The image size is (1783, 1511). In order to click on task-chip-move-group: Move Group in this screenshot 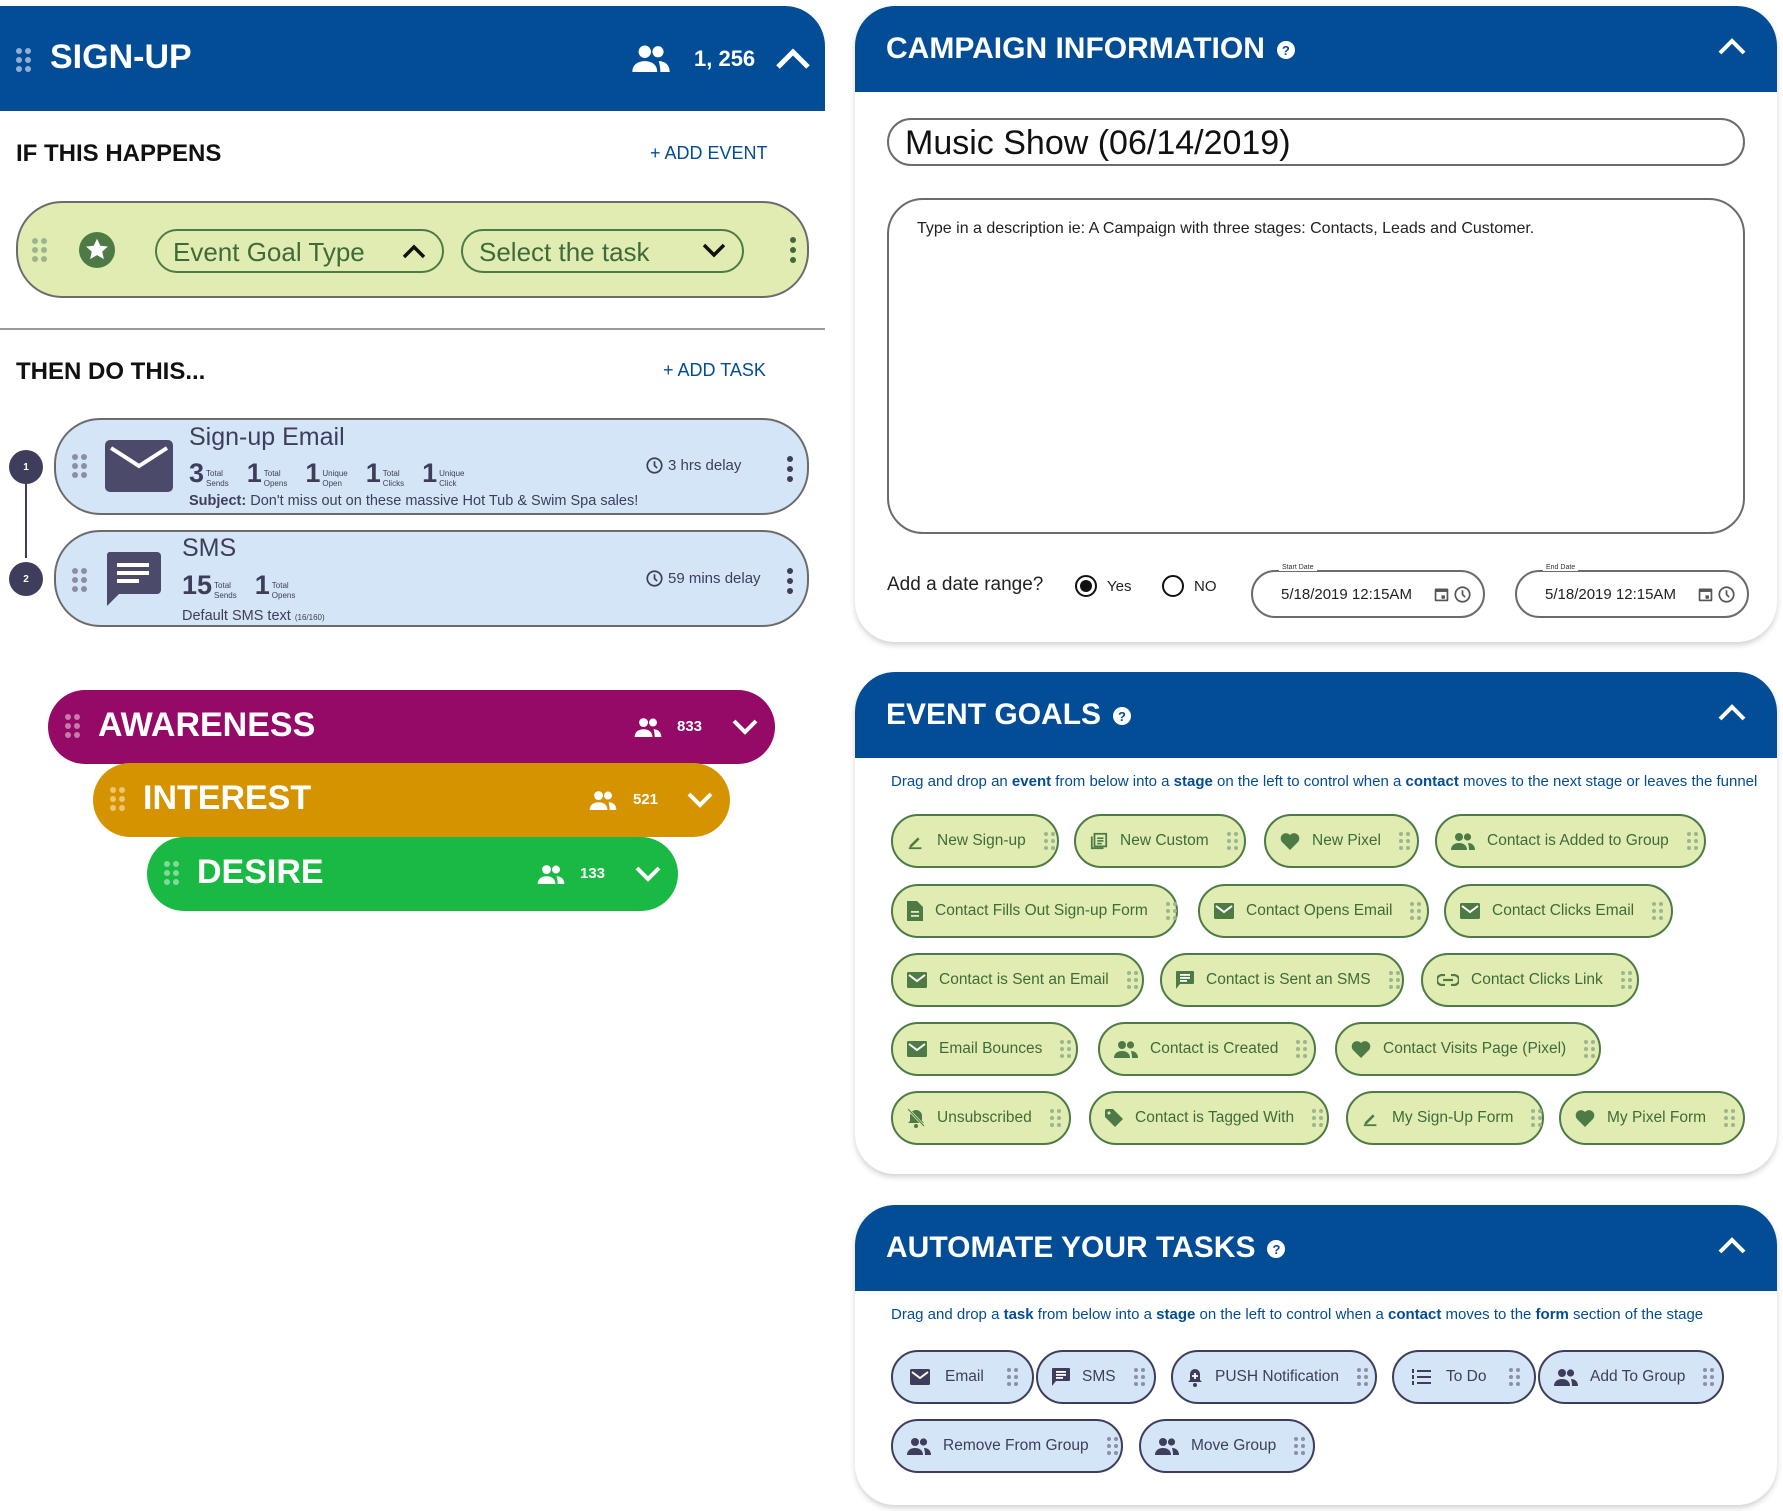, I will do `click(1227, 1446)`.